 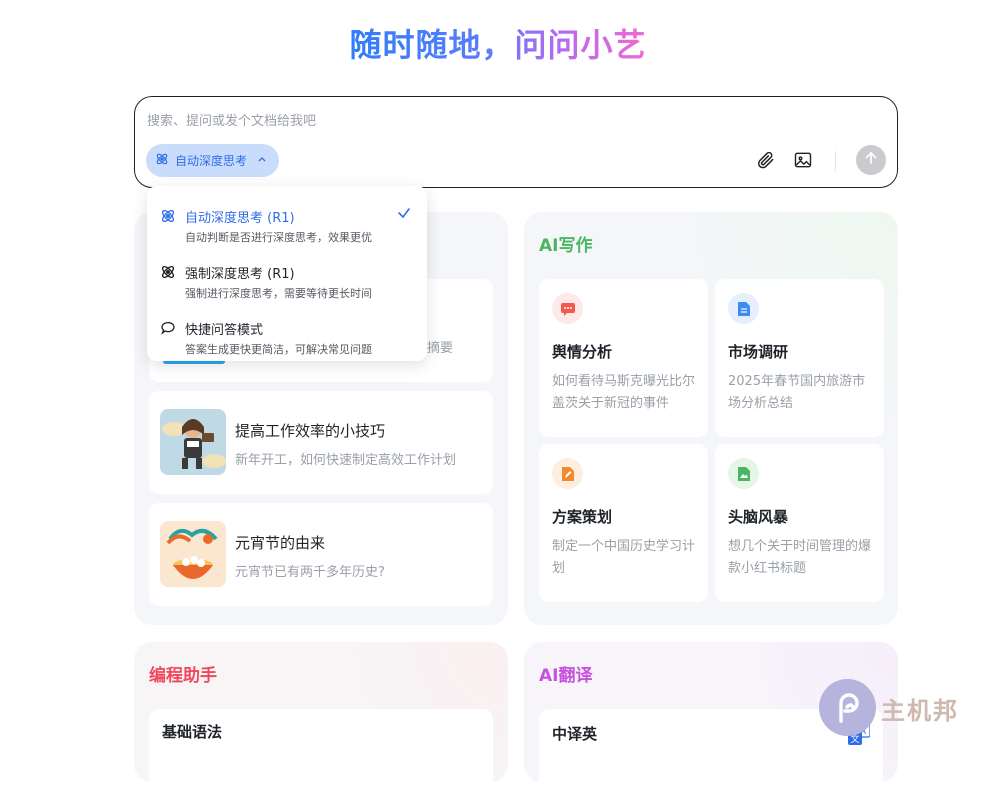 I want to click on image-doc-icon, so click(x=743, y=473).